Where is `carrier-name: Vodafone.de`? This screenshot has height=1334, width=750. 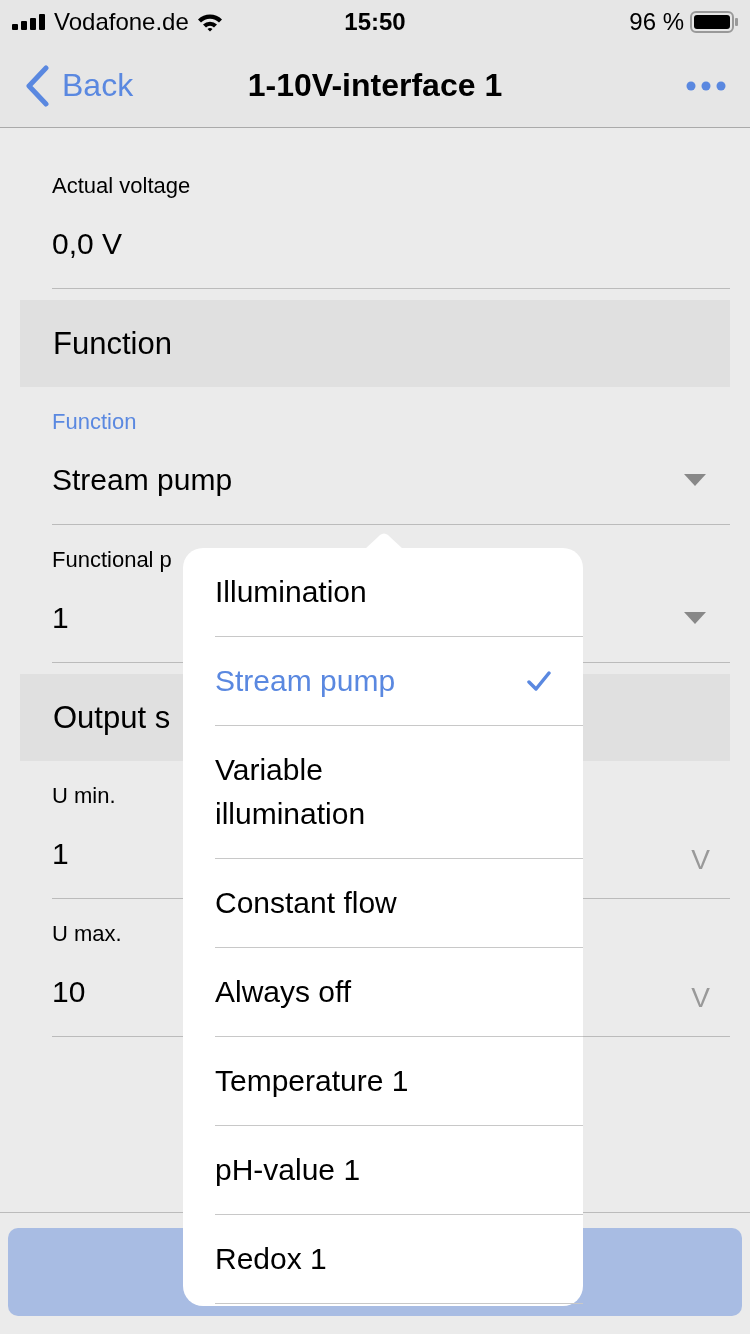 carrier-name: Vodafone.de is located at coordinates (121, 22).